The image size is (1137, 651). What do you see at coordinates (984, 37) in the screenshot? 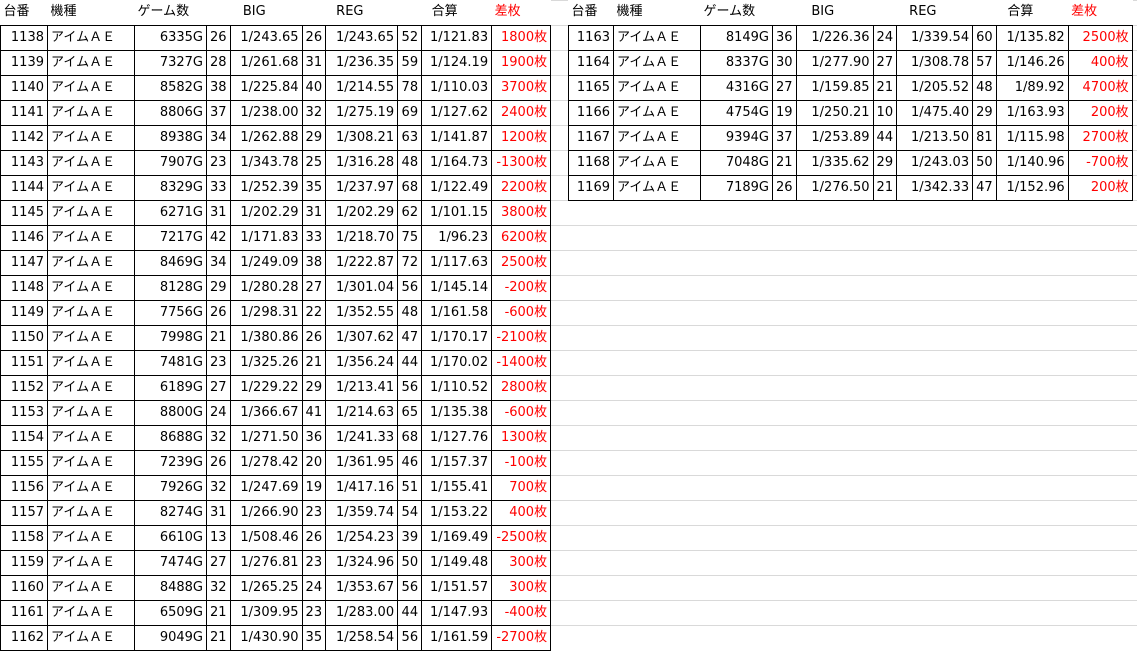
I see `cell-total-count: 60` at bounding box center [984, 37].